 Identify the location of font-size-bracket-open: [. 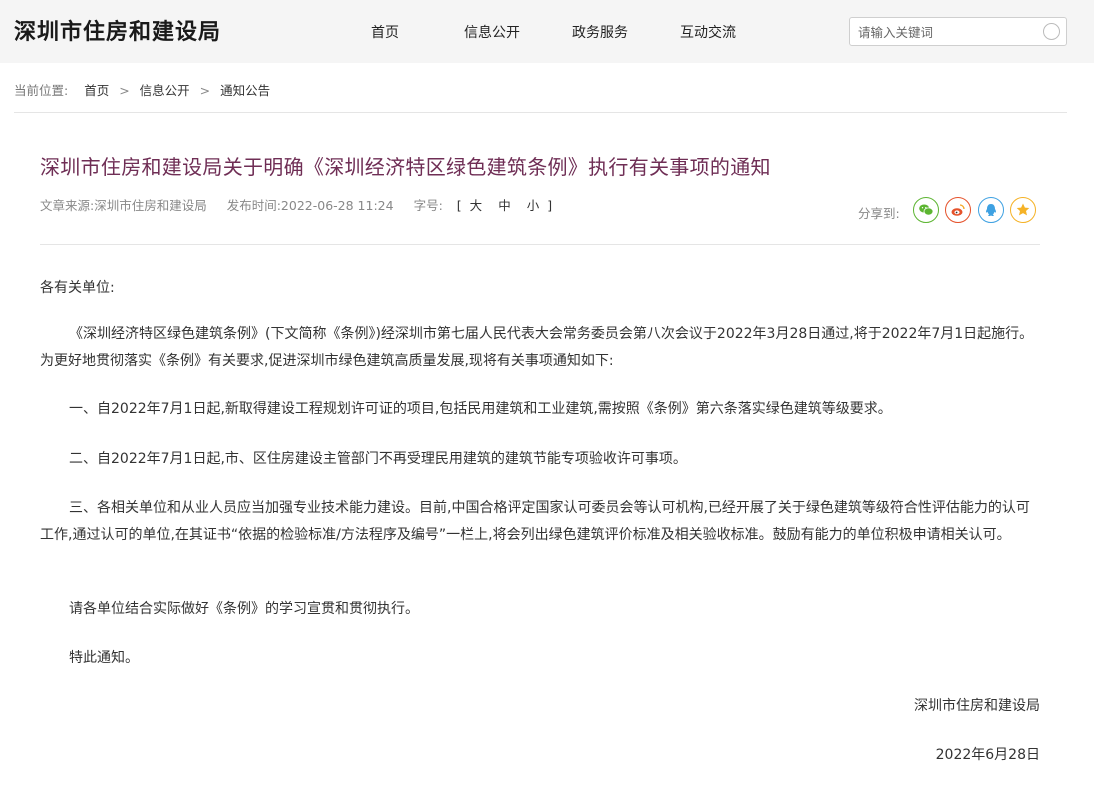
(459, 205).